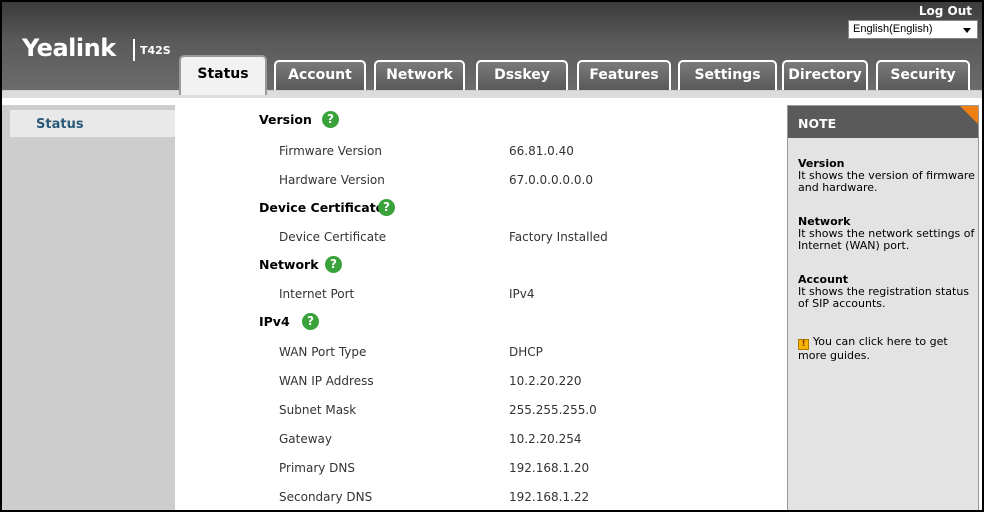 Image resolution: width=984 pixels, height=512 pixels. Describe the element at coordinates (477, 120) in the screenshot. I see `section-header-version: Version ?` at that location.